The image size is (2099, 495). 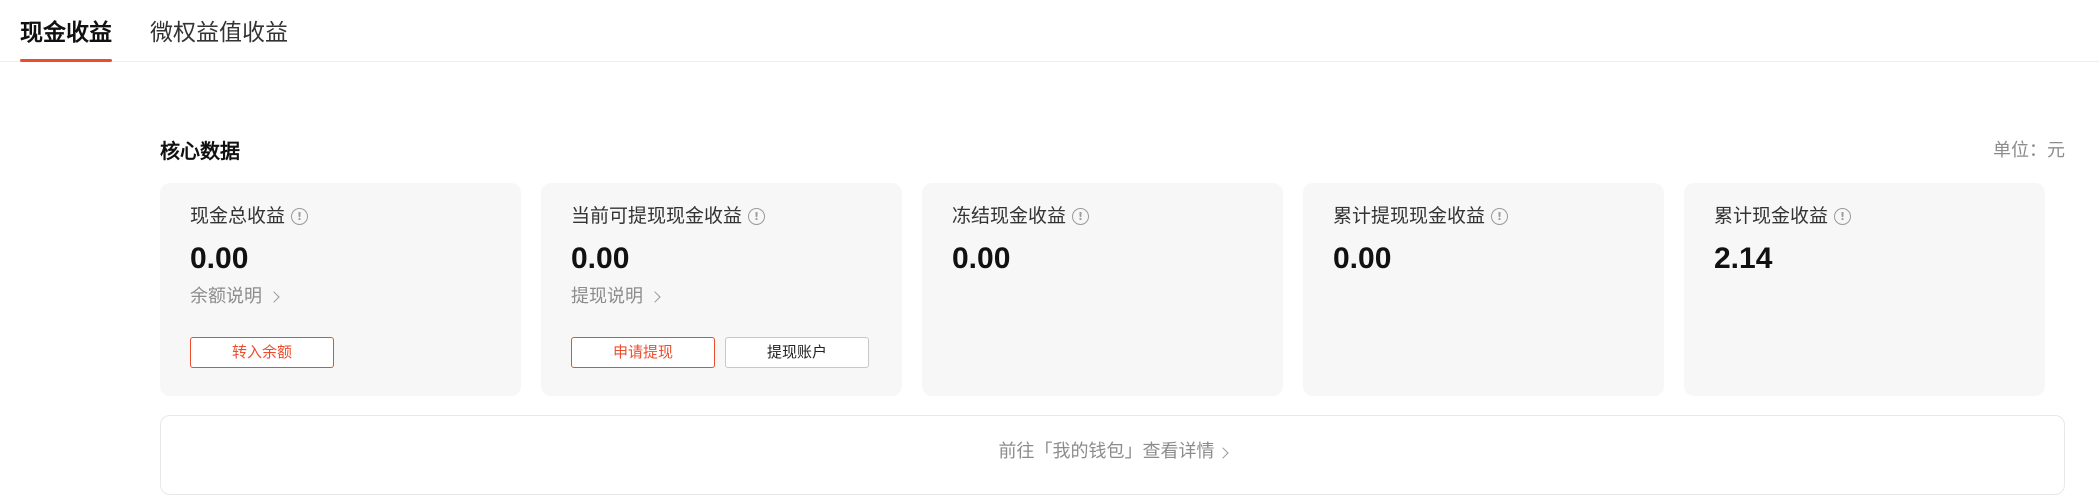 What do you see at coordinates (1409, 216) in the screenshot?
I see `card-label-text: 累计提现现金收益` at bounding box center [1409, 216].